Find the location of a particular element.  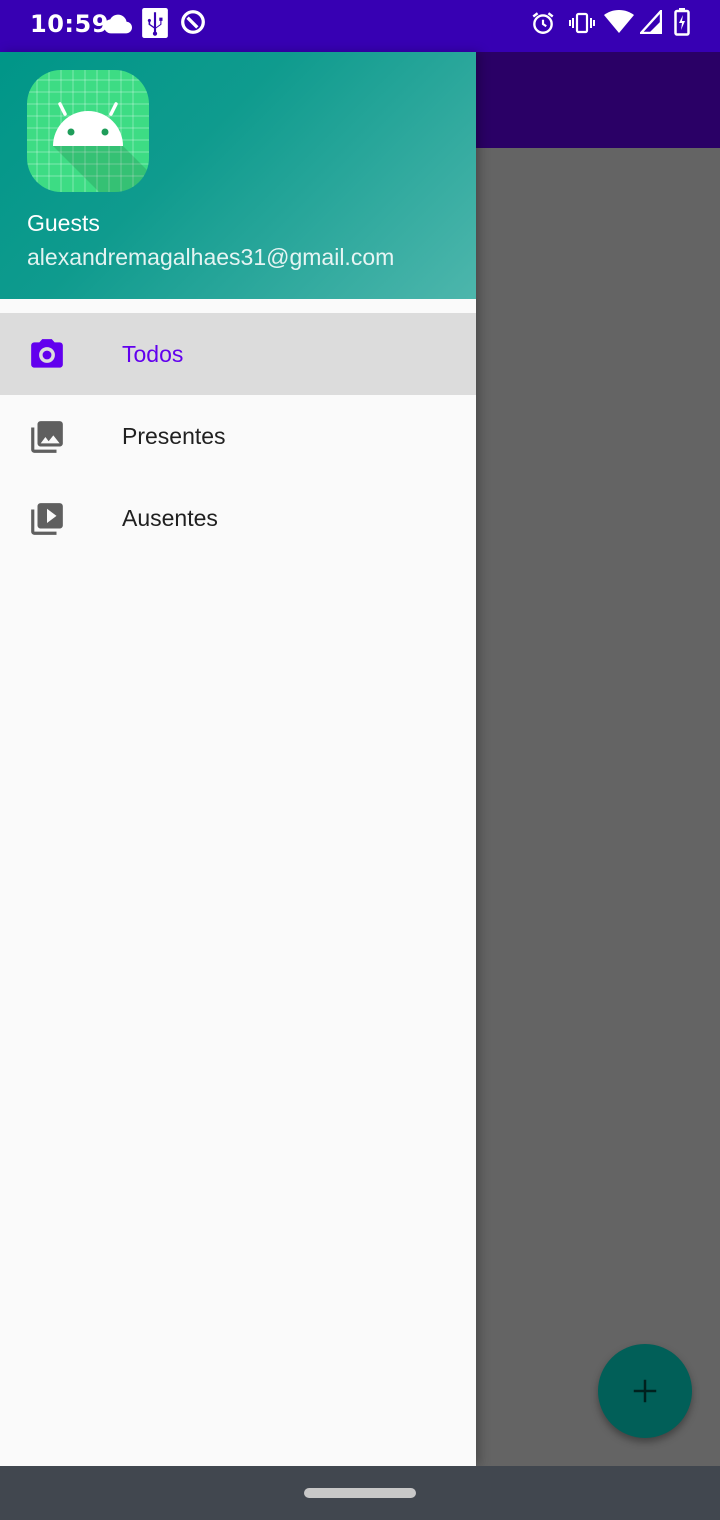

wifi-icon is located at coordinates (619, 22).